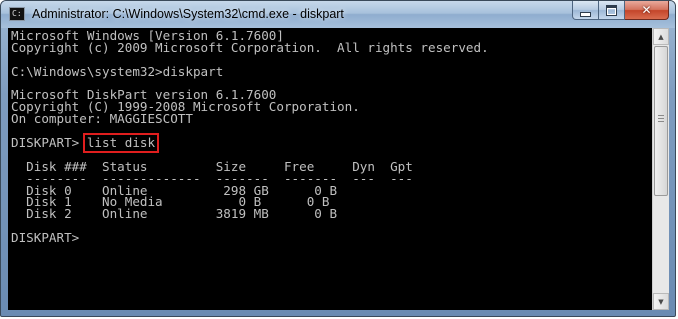 The width and height of the screenshot is (678, 319). I want to click on scroll-up-arrow-icon: ▲, so click(661, 36).